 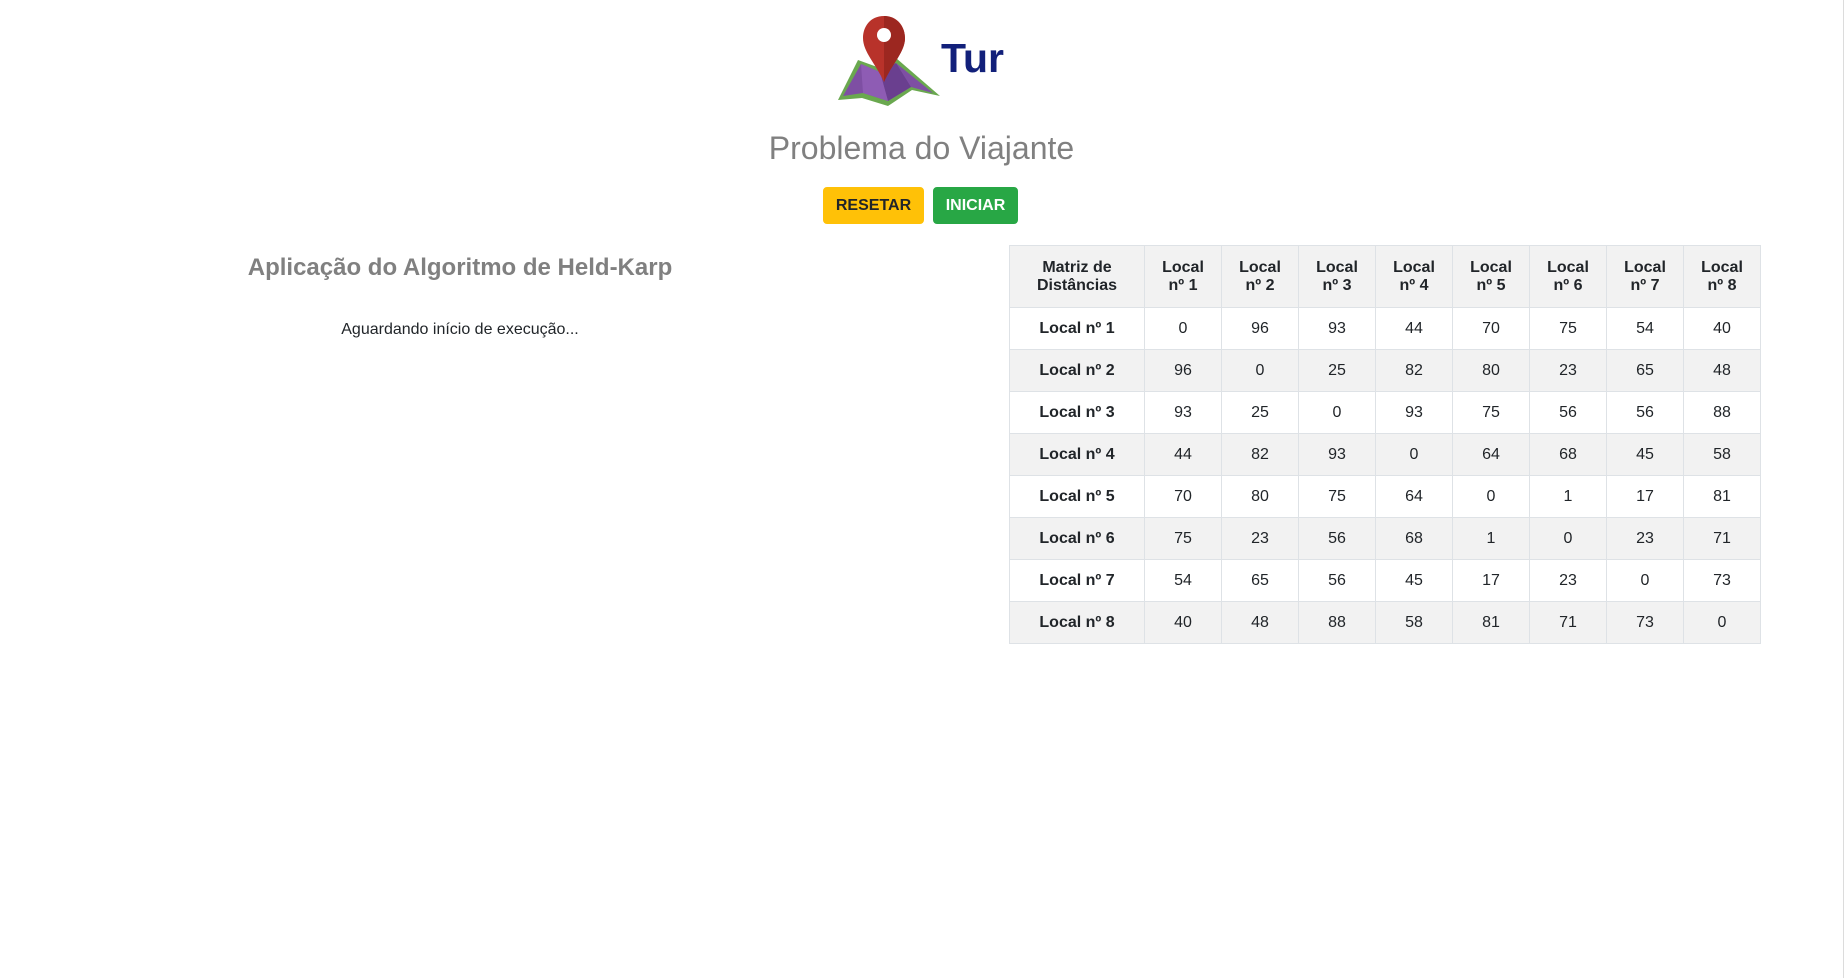 What do you see at coordinates (1077, 267) in the screenshot?
I see `matrix-corner-line1: Matriz de` at bounding box center [1077, 267].